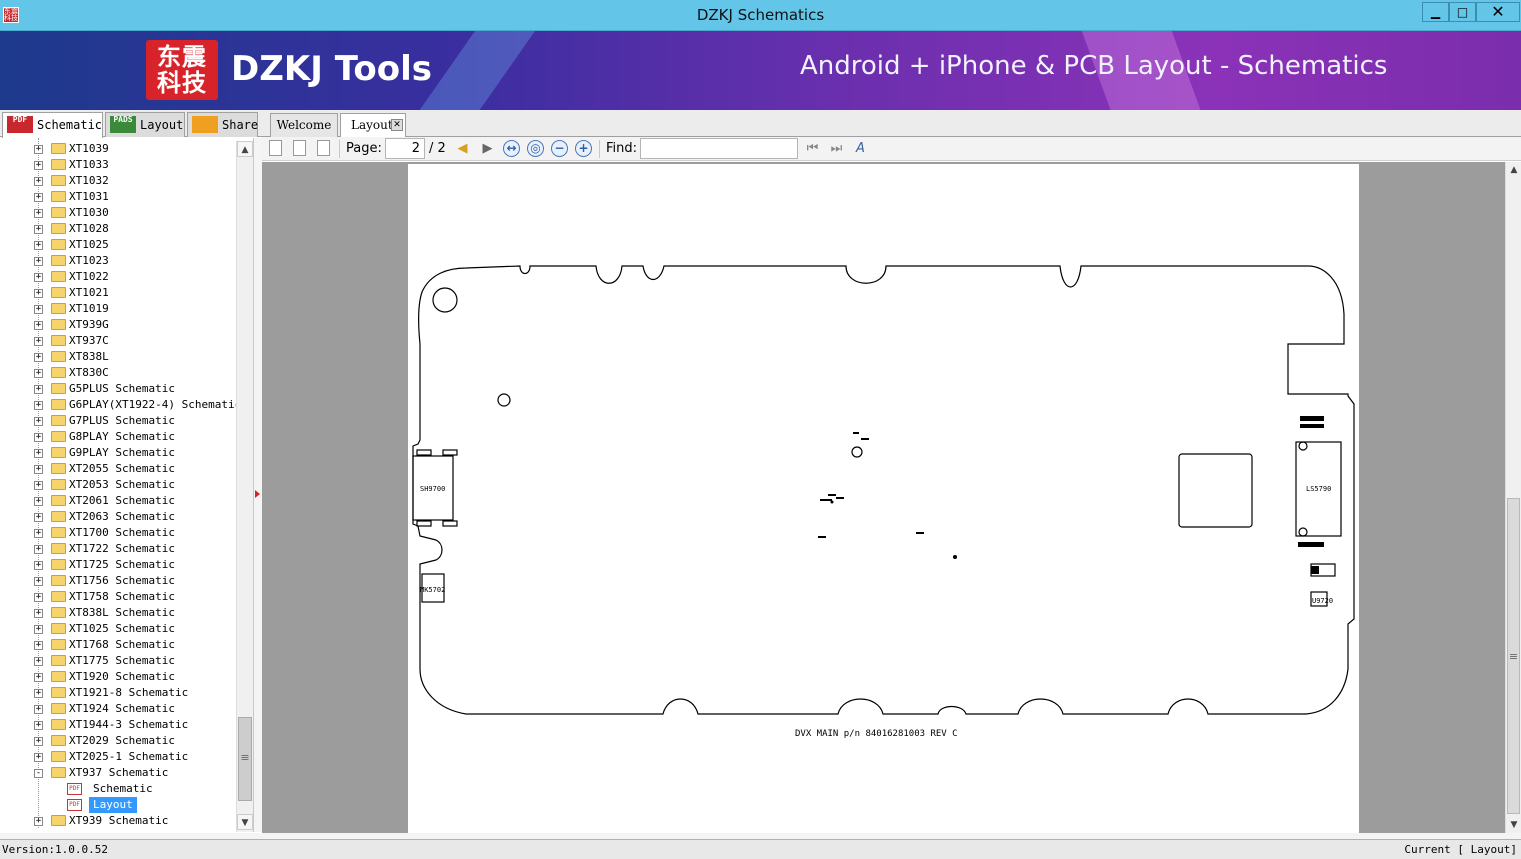 The height and width of the screenshot is (859, 1521). I want to click on tree-folder-item: + XT1025 Schematic, so click(118, 629).